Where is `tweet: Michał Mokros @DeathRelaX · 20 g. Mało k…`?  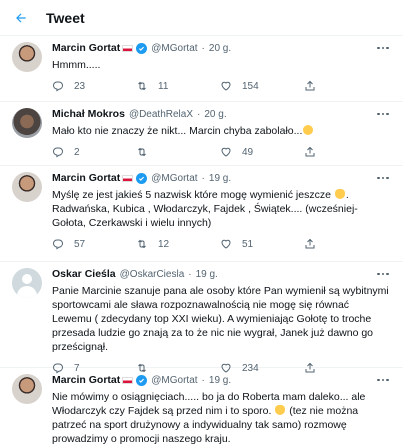
tweet: Michał Mokros @DeathRelaX · 20 g. Mało k… is located at coordinates (201, 134).